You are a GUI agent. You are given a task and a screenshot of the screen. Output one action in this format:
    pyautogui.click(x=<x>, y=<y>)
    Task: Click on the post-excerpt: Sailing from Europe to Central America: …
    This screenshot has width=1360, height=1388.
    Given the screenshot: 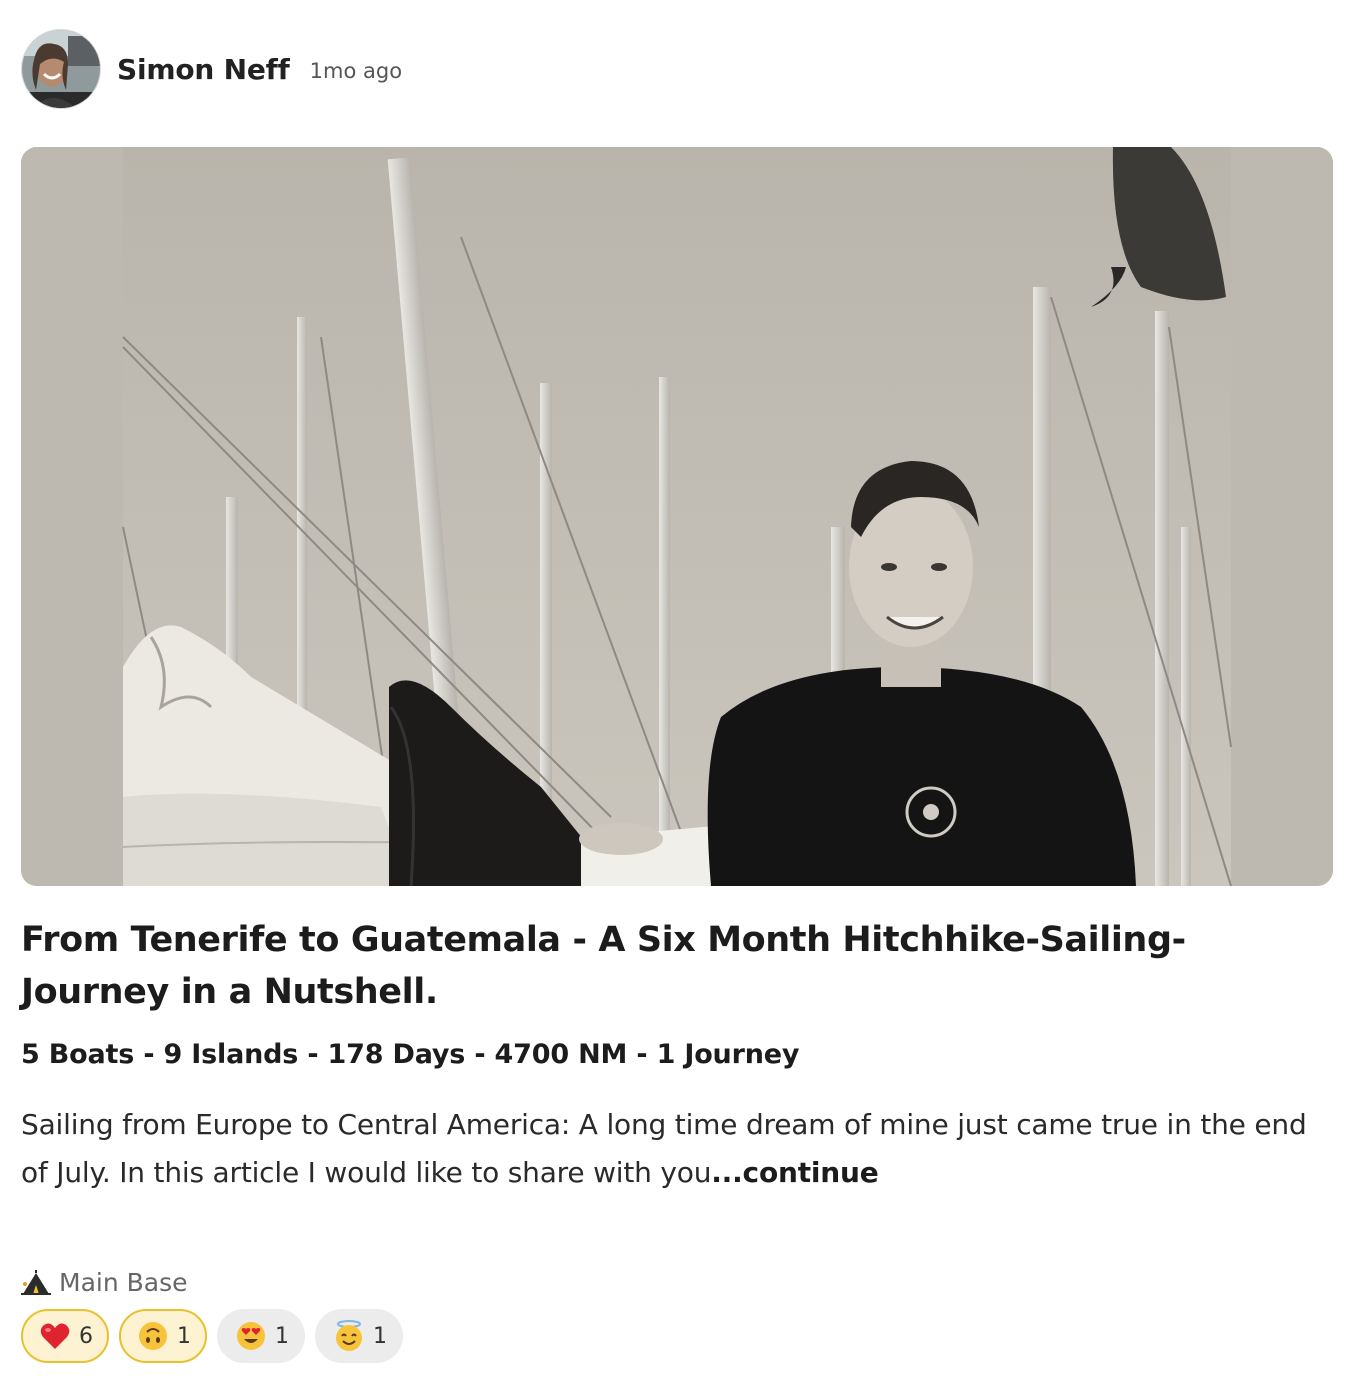 What is the action you would take?
    pyautogui.click(x=677, y=1149)
    